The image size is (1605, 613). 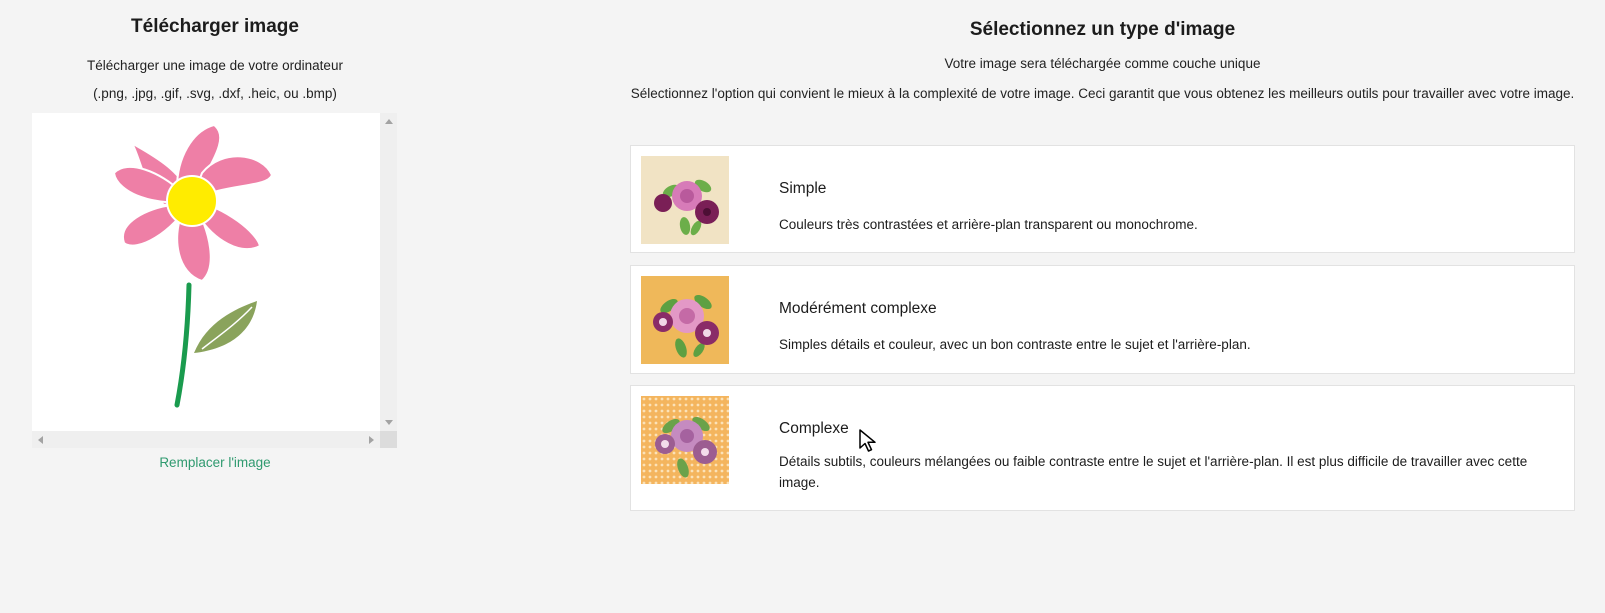 I want to click on mouse-cursor-icon, so click(x=867, y=440).